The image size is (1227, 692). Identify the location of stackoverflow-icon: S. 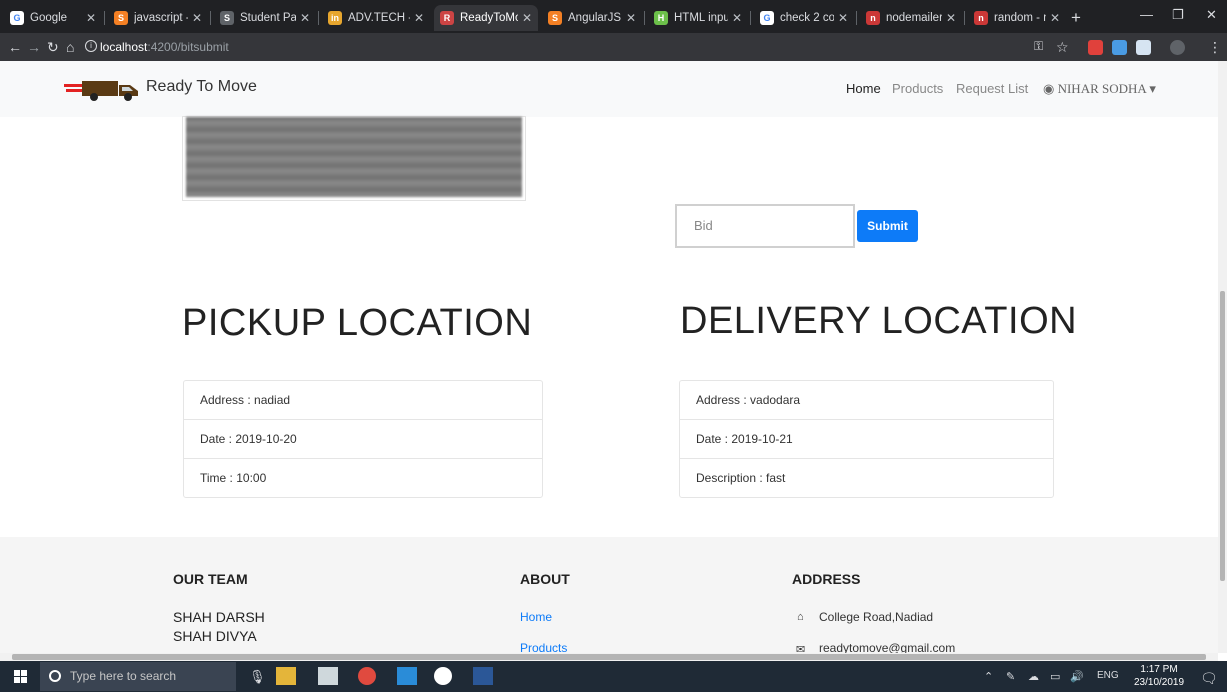
(121, 18).